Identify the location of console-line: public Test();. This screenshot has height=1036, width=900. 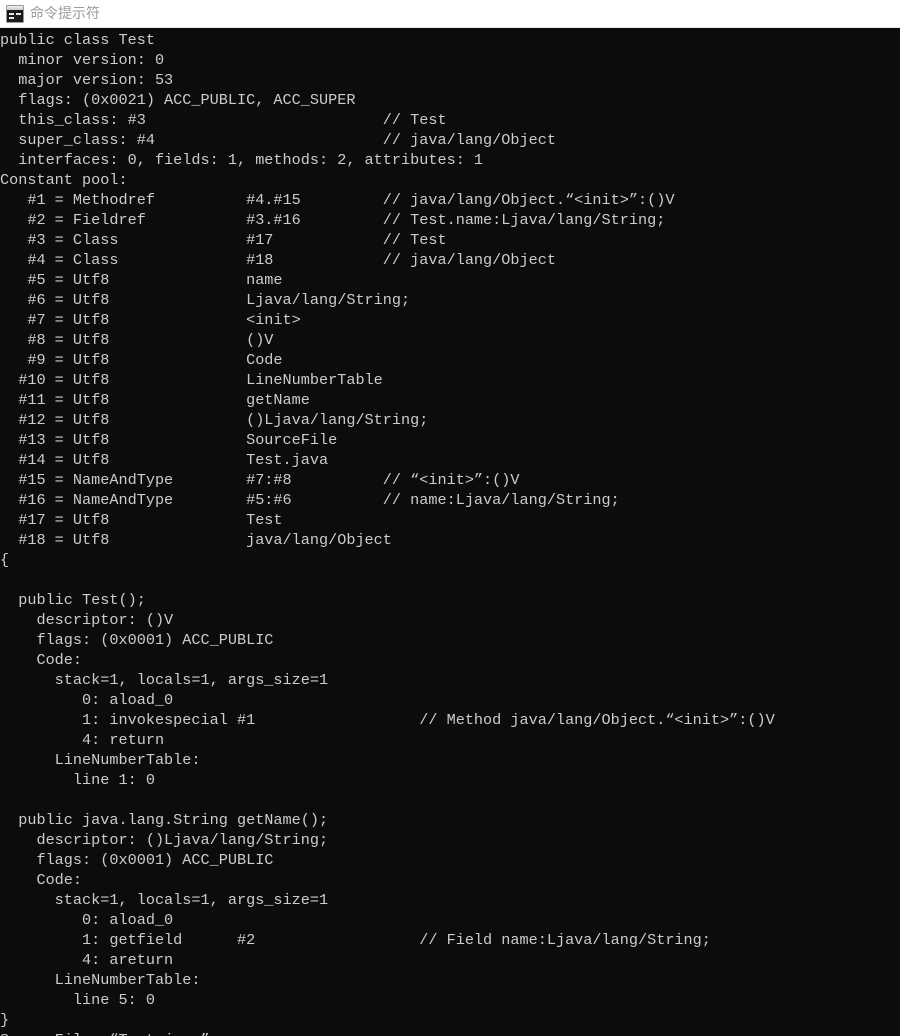
(73, 600).